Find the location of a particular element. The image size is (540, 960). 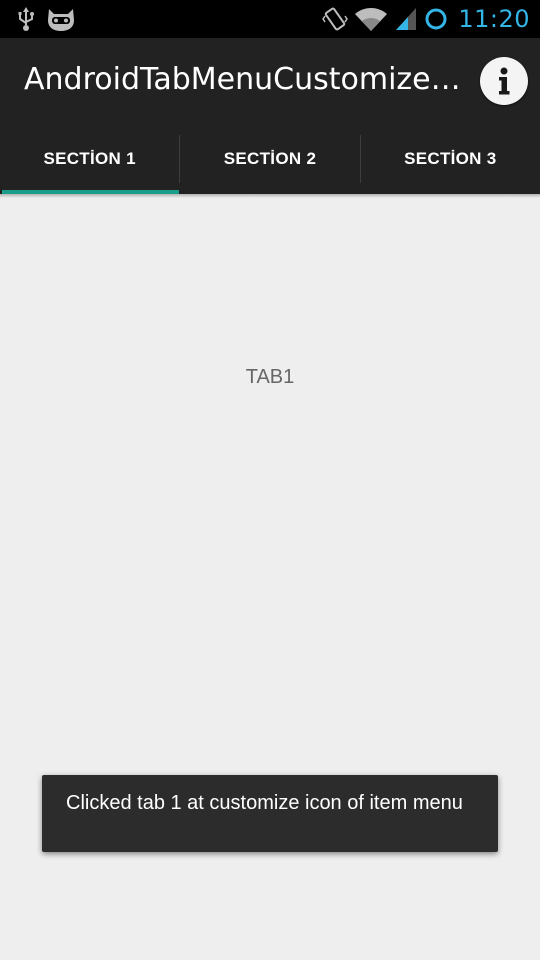

info-icon is located at coordinates (504, 81).